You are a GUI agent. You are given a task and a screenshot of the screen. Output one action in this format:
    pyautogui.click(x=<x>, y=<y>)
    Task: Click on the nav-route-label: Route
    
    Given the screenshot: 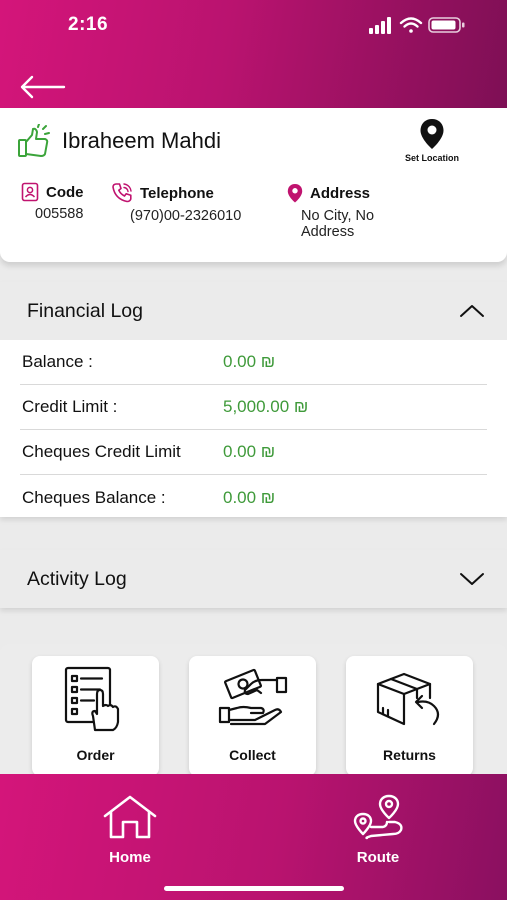 What is the action you would take?
    pyautogui.click(x=378, y=857)
    